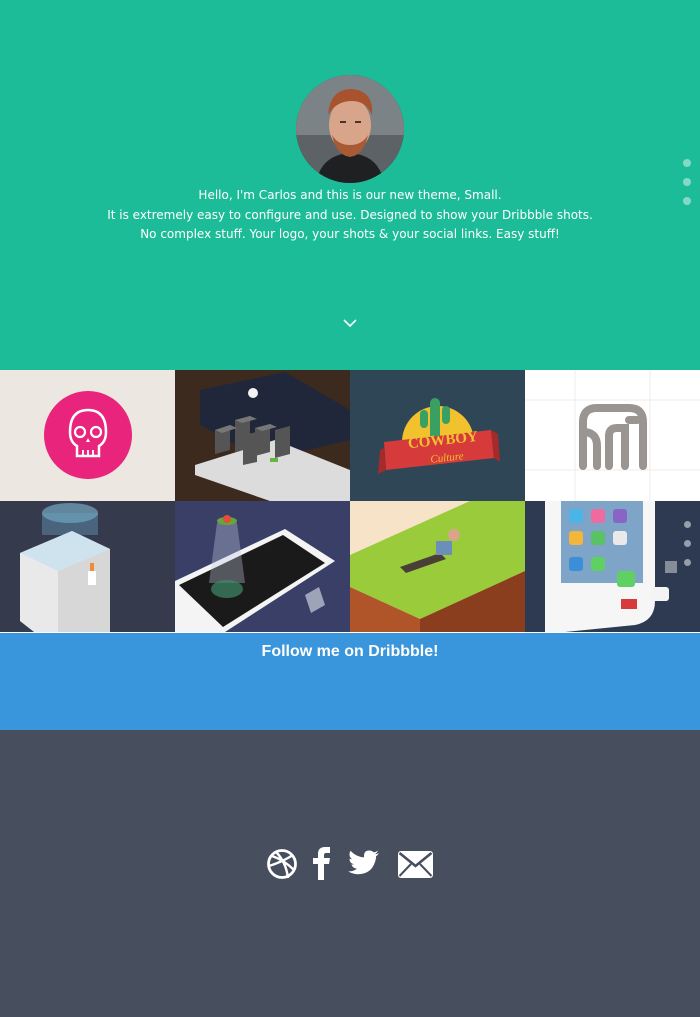 The height and width of the screenshot is (1017, 700). What do you see at coordinates (415, 864) in the screenshot?
I see `mail-icon` at bounding box center [415, 864].